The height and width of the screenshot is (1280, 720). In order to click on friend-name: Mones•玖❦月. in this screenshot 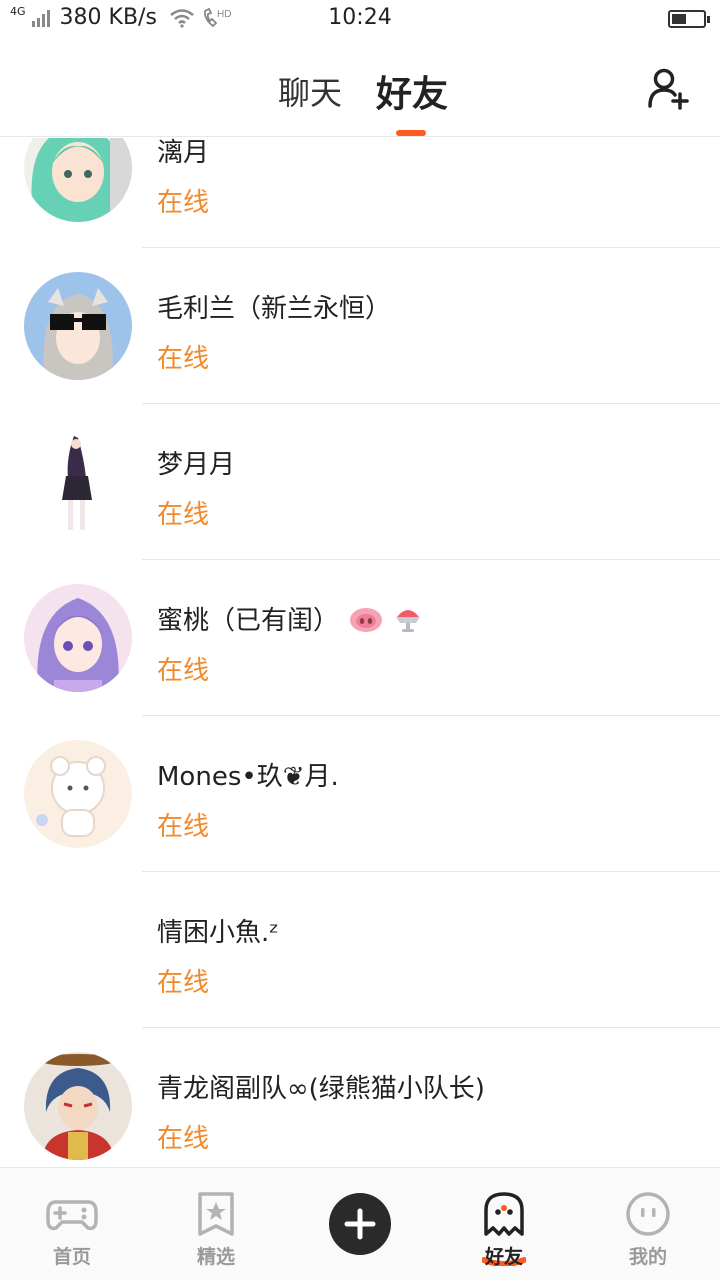, I will do `click(248, 777)`.